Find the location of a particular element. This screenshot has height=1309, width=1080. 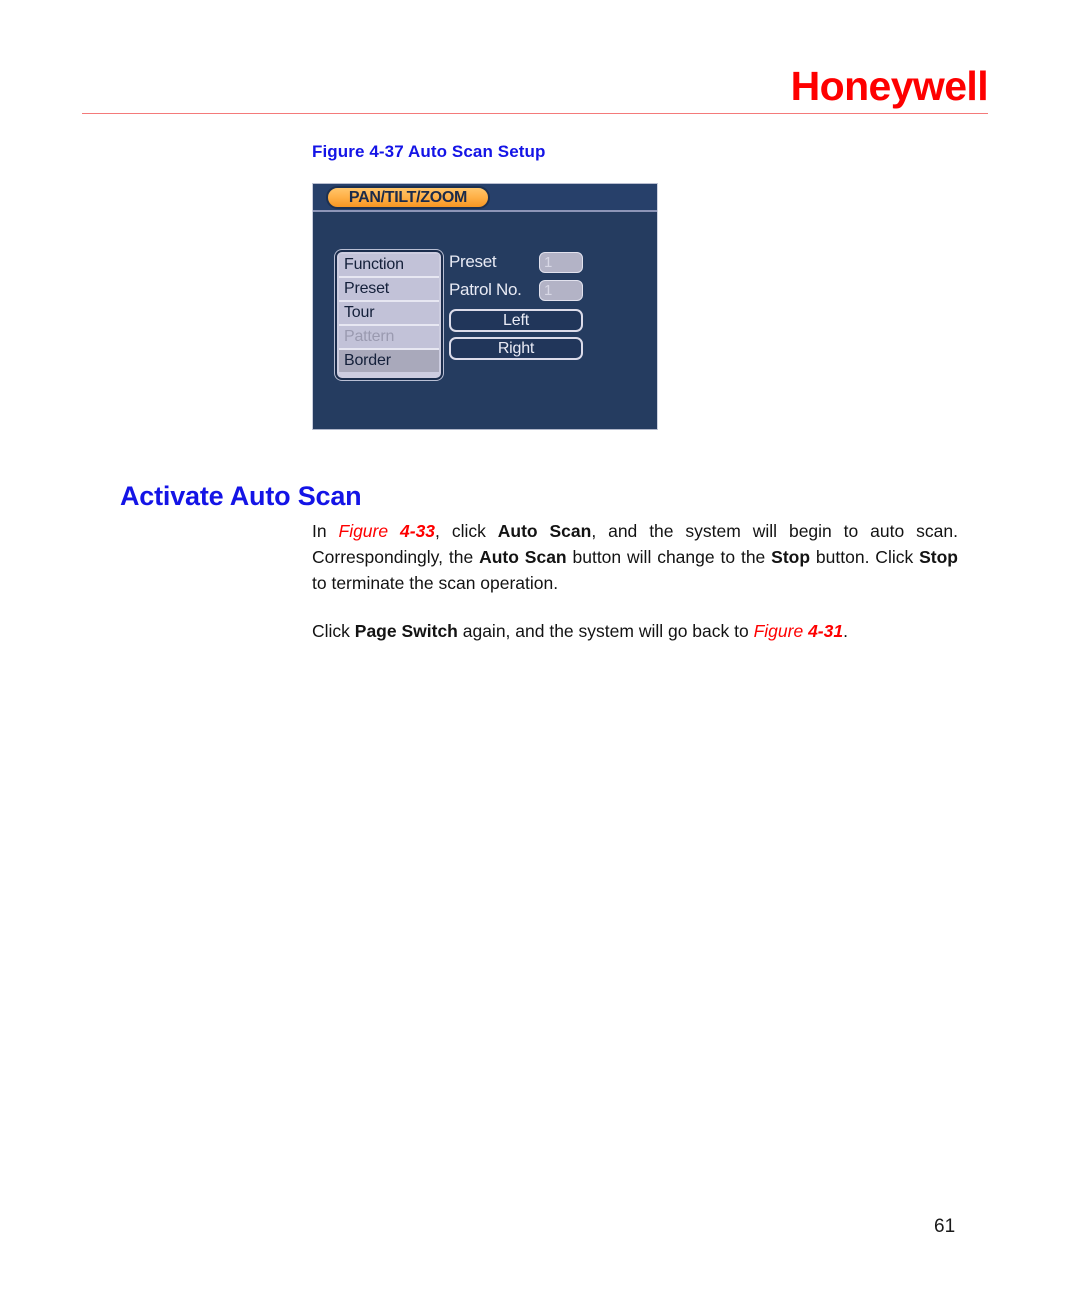

p1-text-2: , click is located at coordinates (466, 531).